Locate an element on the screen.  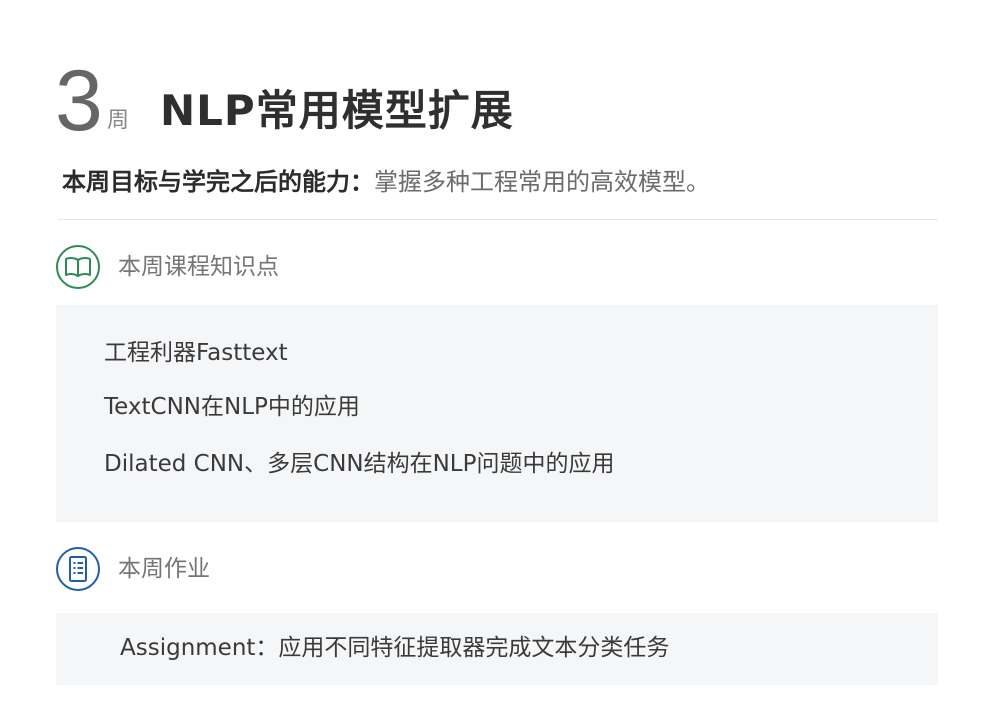
header-divider is located at coordinates (498, 219).